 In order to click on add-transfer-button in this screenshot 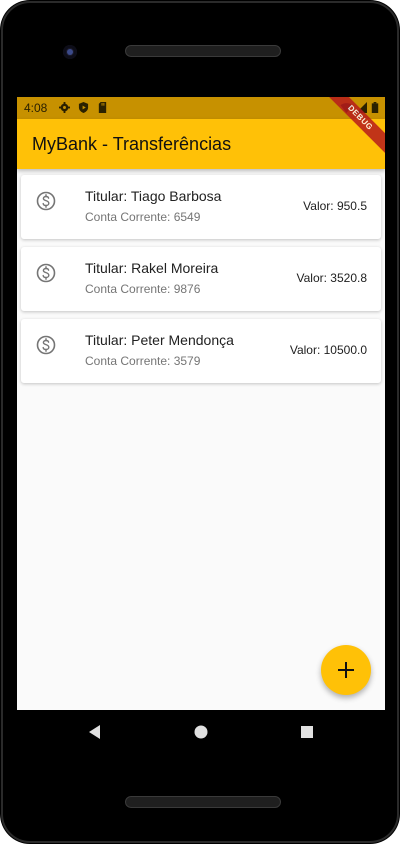, I will do `click(346, 670)`.